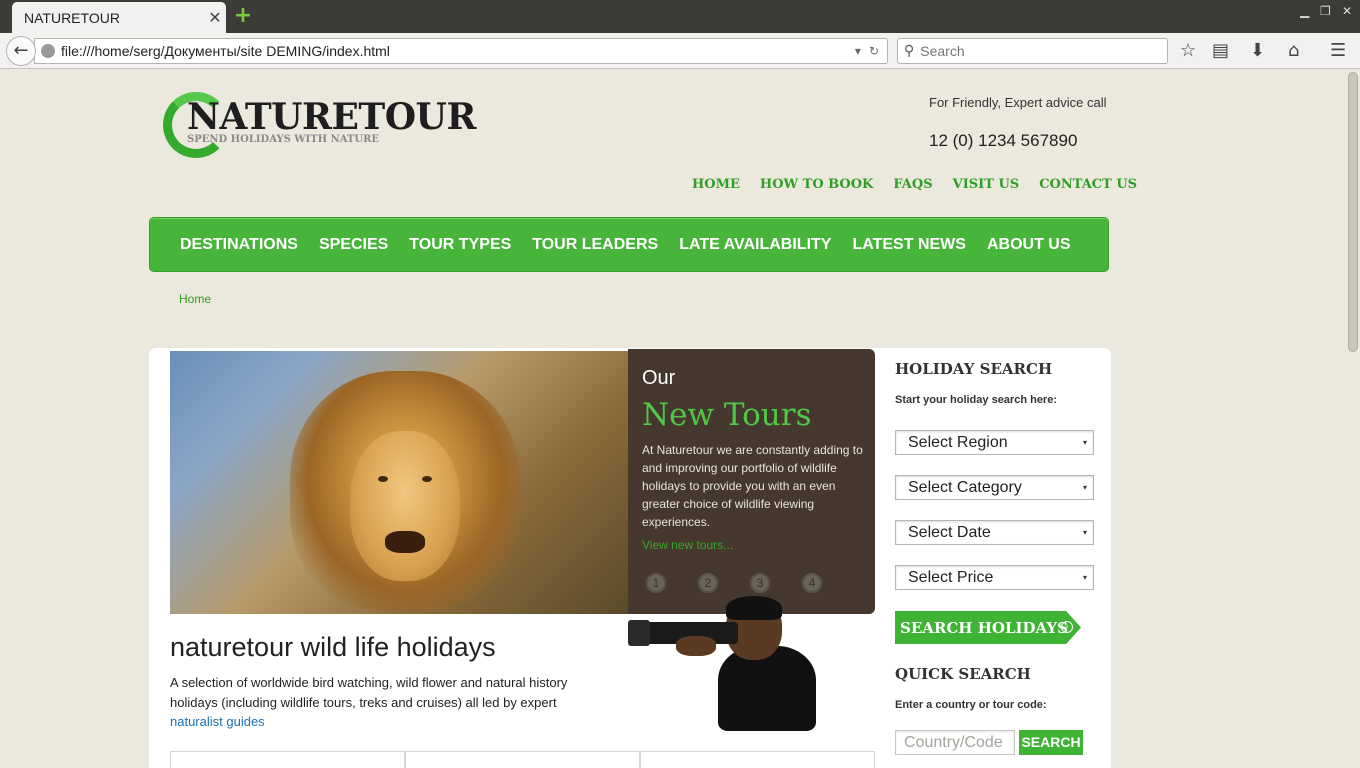 This screenshot has height=768, width=1360. Describe the element at coordinates (1035, 51) in the screenshot. I see `browser-search-input` at that location.